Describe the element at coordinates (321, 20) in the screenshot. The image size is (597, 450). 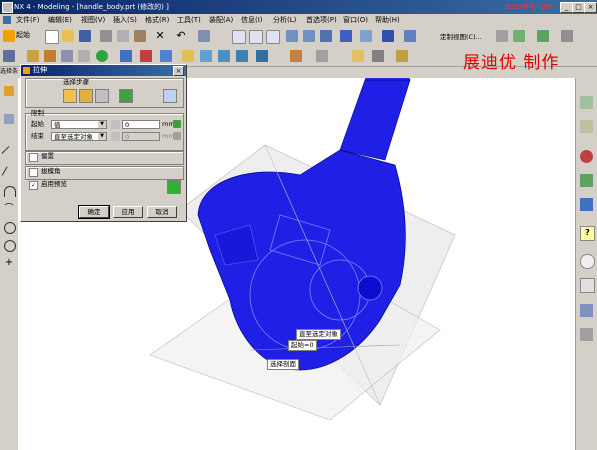
I see `menu-preferences: 首选项(P)` at that location.